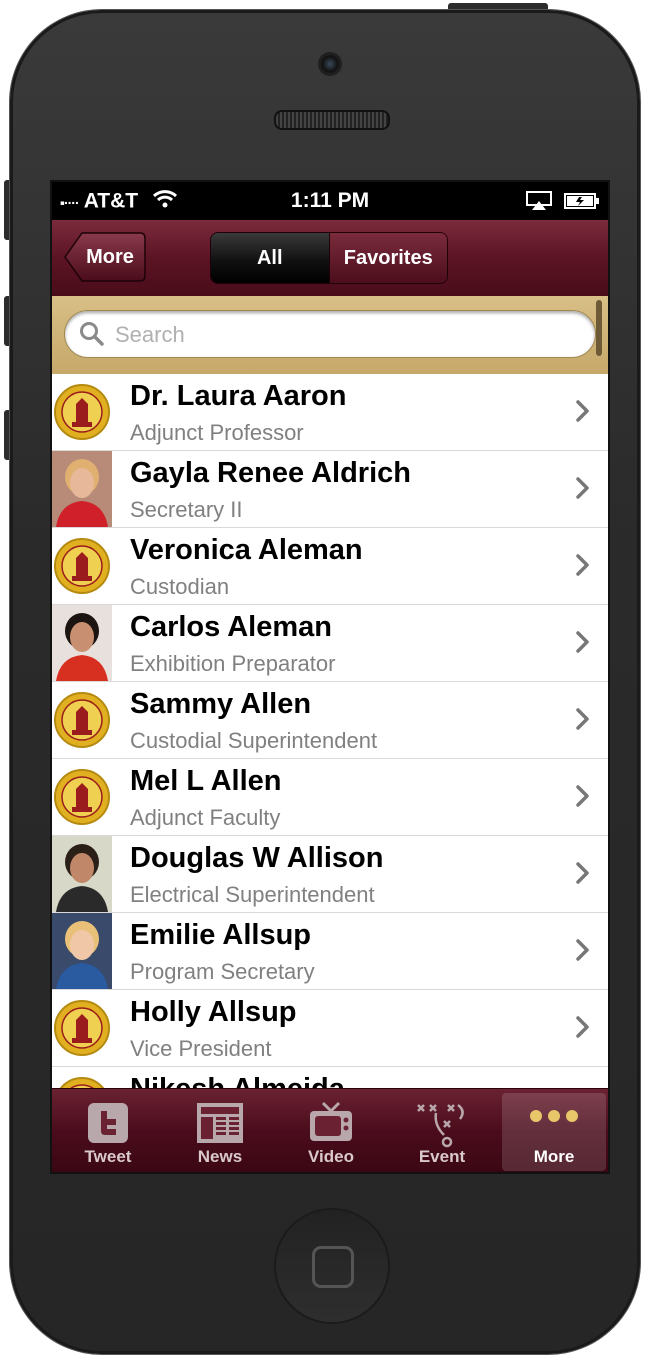 This screenshot has width=654, height=1364. What do you see at coordinates (331, 1121) in the screenshot?
I see `tv-icon` at bounding box center [331, 1121].